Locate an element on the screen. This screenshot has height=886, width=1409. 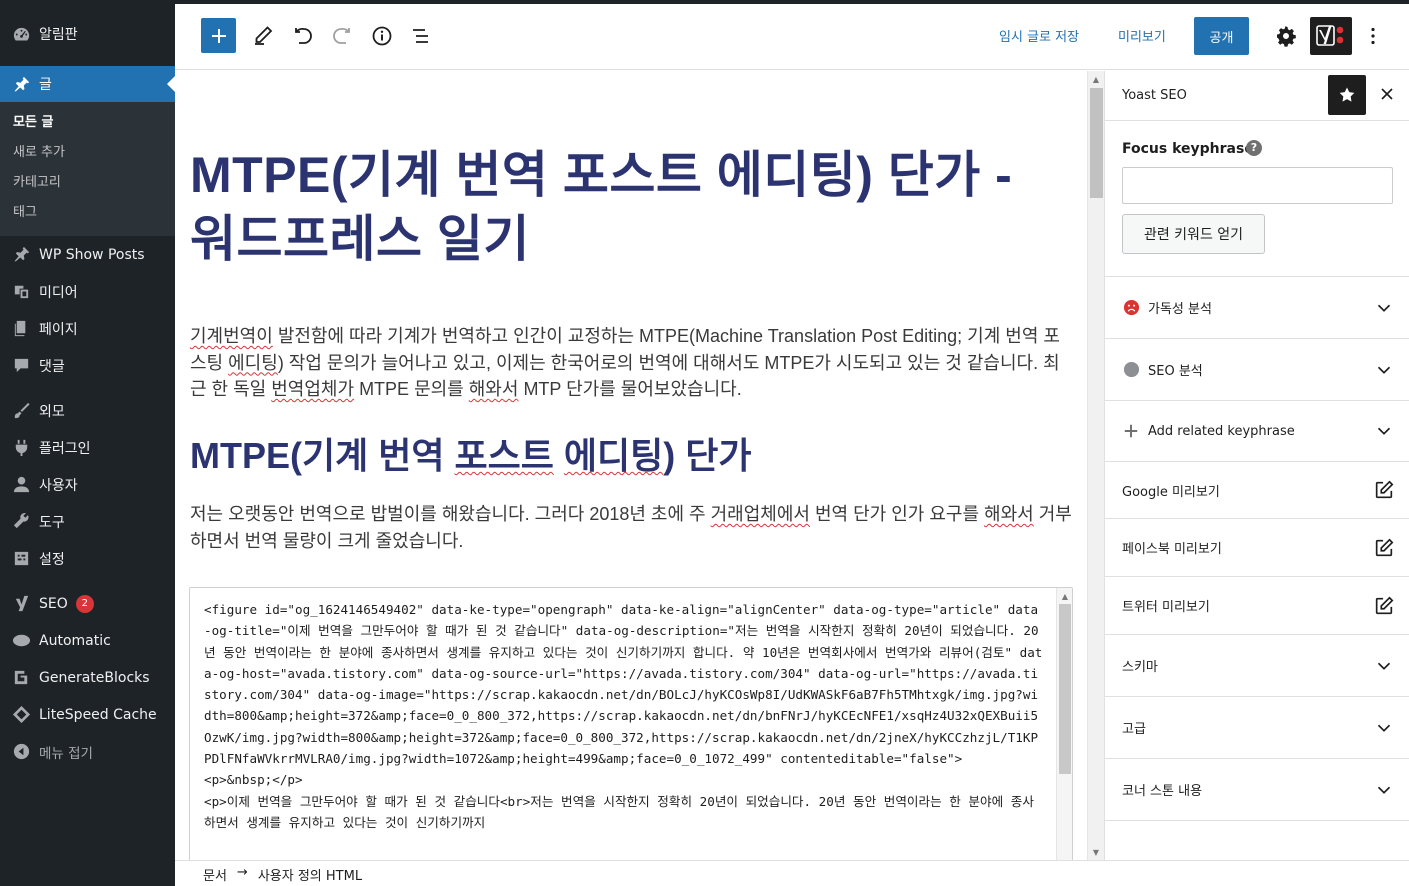
help-icon: ? is located at coordinates (1254, 148).